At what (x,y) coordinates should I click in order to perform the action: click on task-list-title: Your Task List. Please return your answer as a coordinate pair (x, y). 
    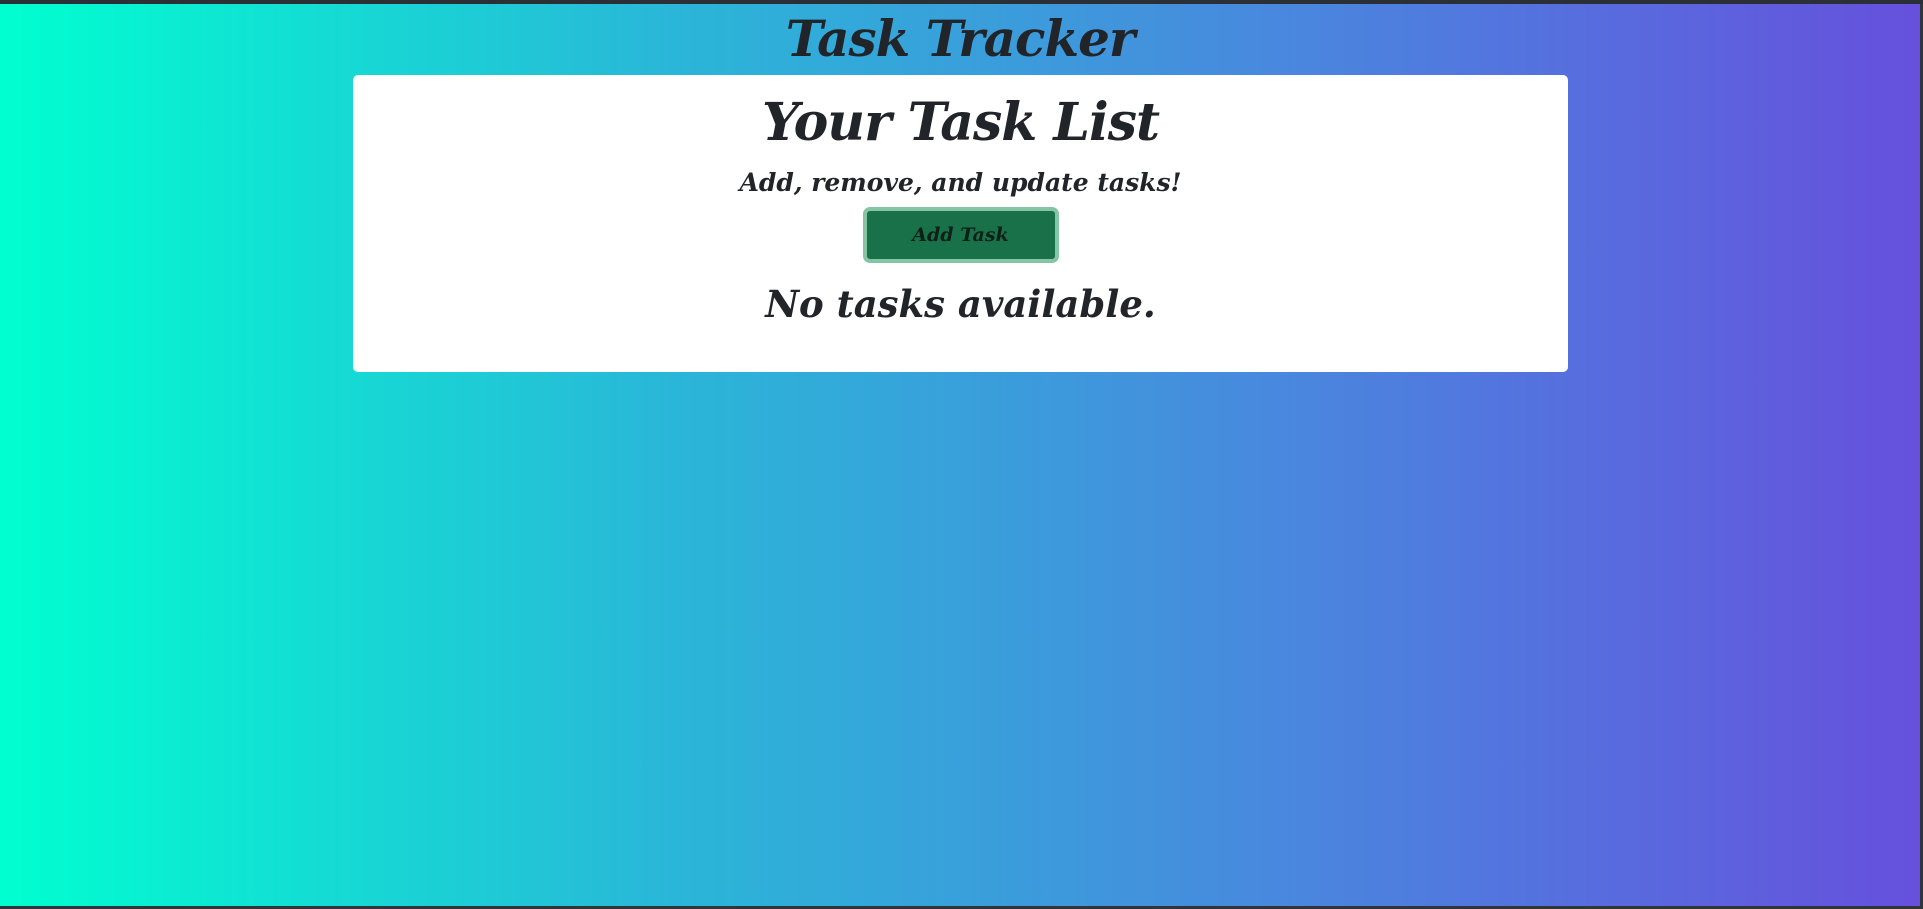
    Looking at the image, I should click on (960, 122).